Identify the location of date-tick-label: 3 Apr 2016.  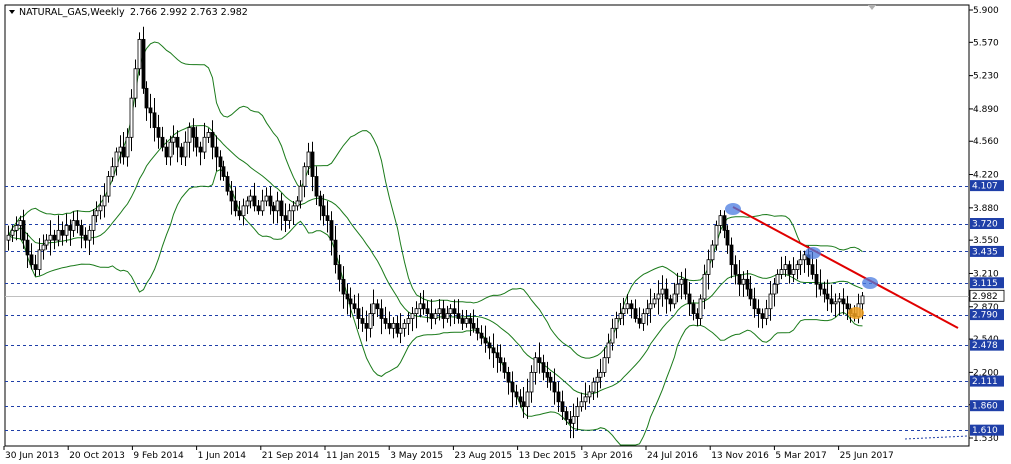
(608, 456).